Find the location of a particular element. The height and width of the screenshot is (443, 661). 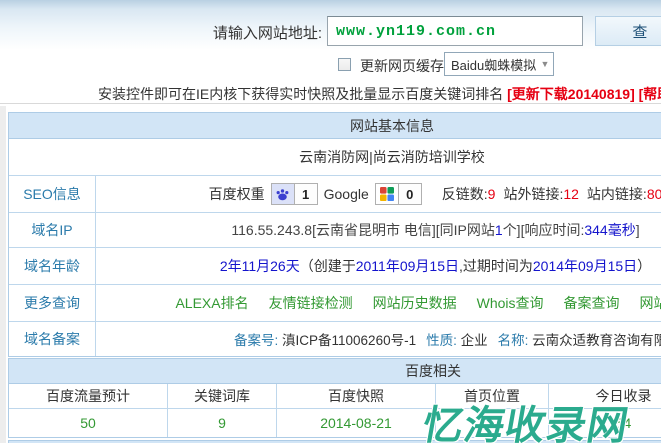

col-baidu-snapshot: 百度快照 is located at coordinates (356, 396).